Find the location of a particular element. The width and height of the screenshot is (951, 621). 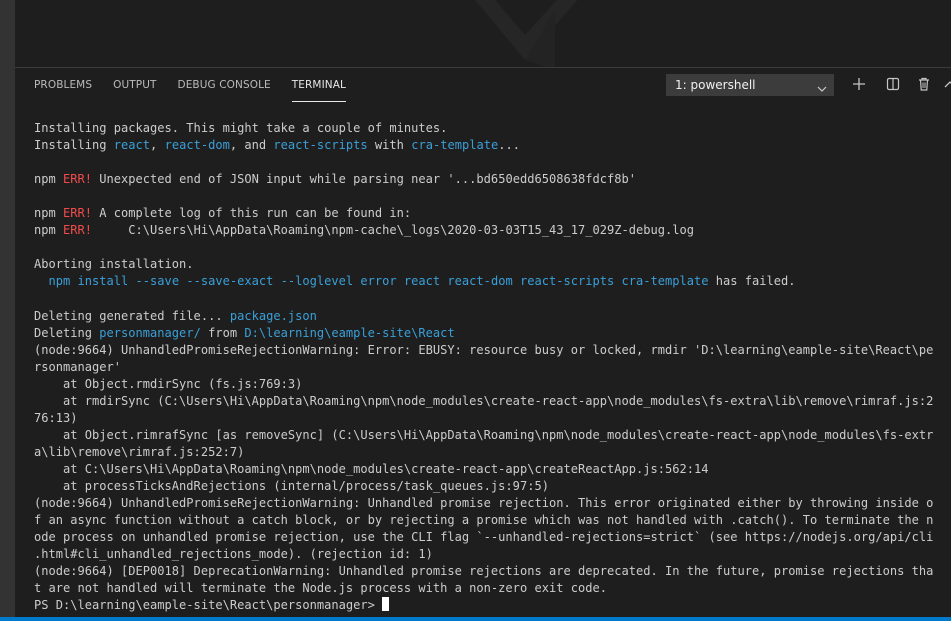

terminal-text: D:\learning\eample-site\React is located at coordinates (349, 332).